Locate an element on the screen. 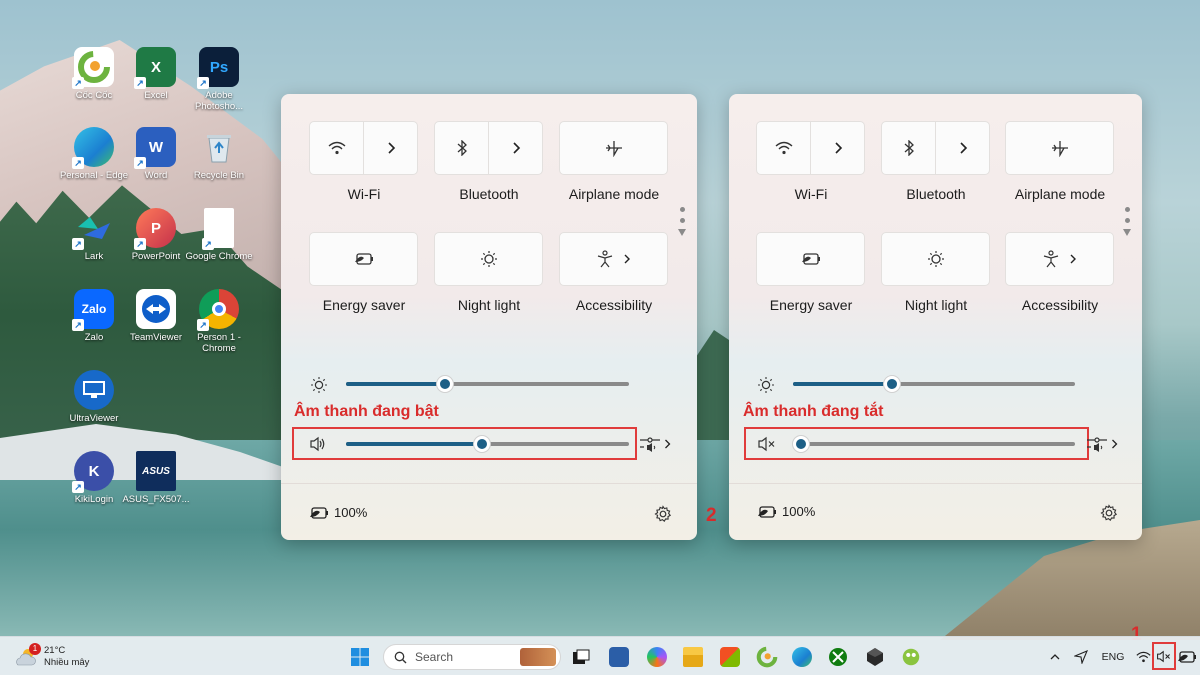 Image resolution: width=1200 pixels, height=675 pixels. desktop-icon-label: TeamViewer is located at coordinates (156, 337).